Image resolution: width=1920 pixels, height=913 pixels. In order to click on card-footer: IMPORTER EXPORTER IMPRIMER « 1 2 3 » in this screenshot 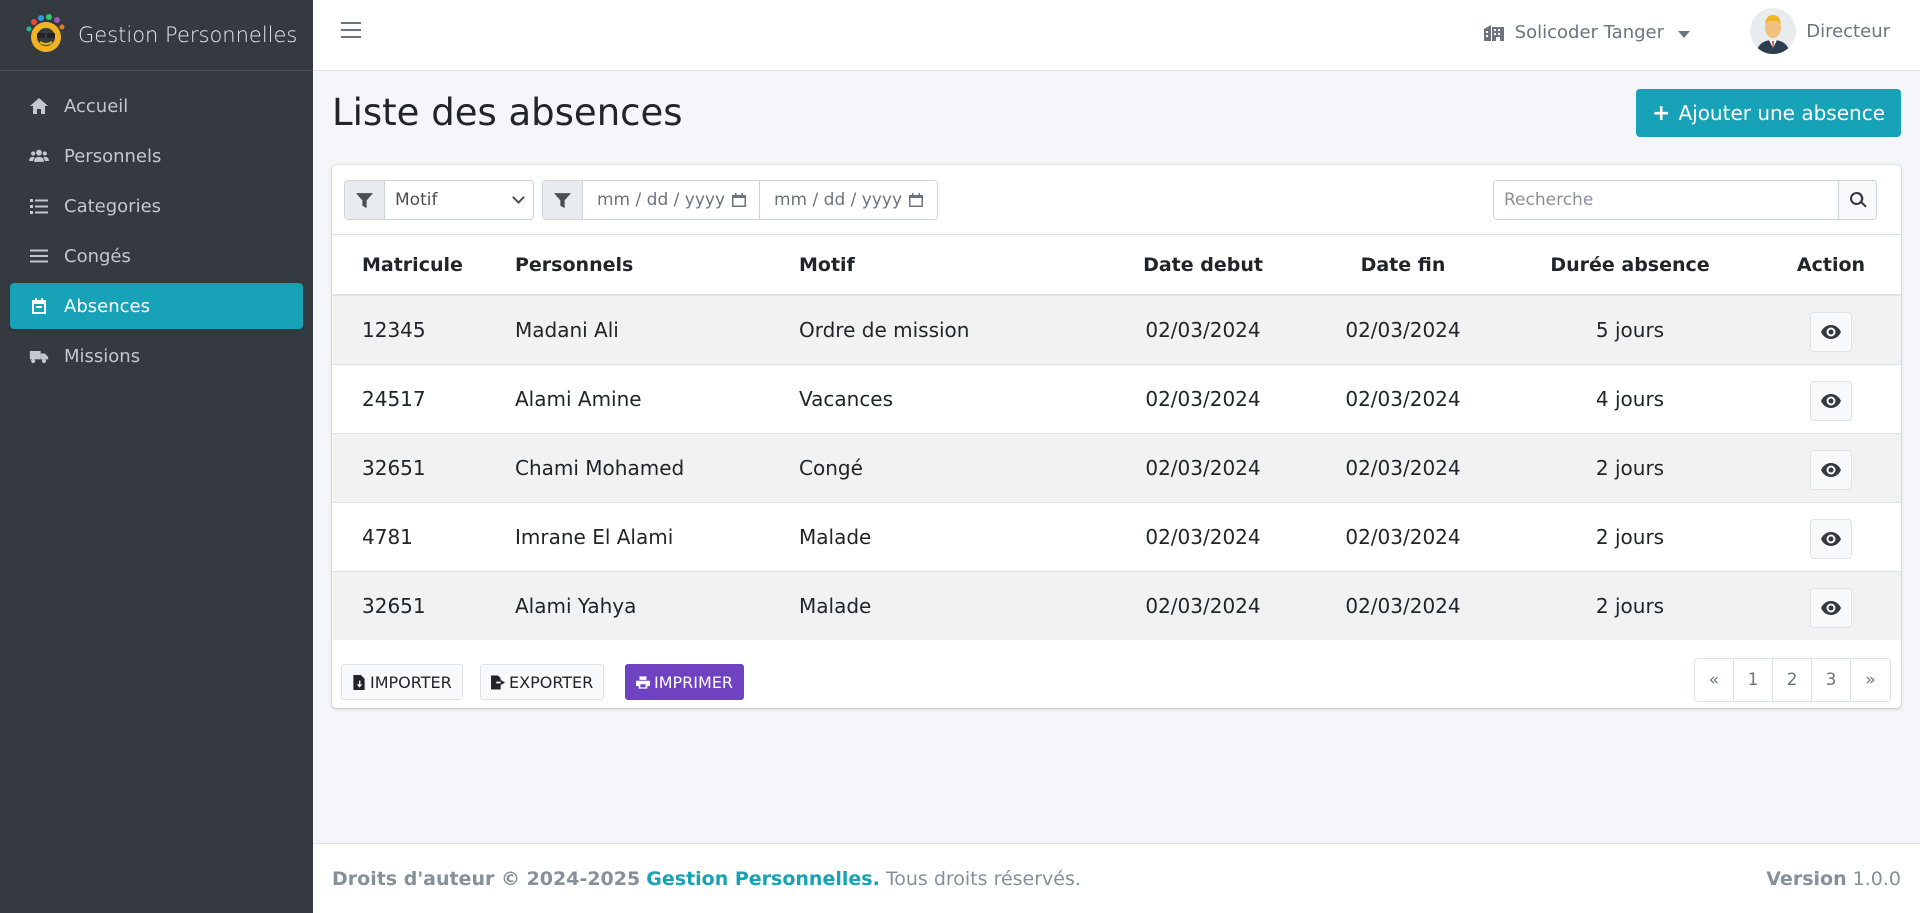, I will do `click(1116, 677)`.